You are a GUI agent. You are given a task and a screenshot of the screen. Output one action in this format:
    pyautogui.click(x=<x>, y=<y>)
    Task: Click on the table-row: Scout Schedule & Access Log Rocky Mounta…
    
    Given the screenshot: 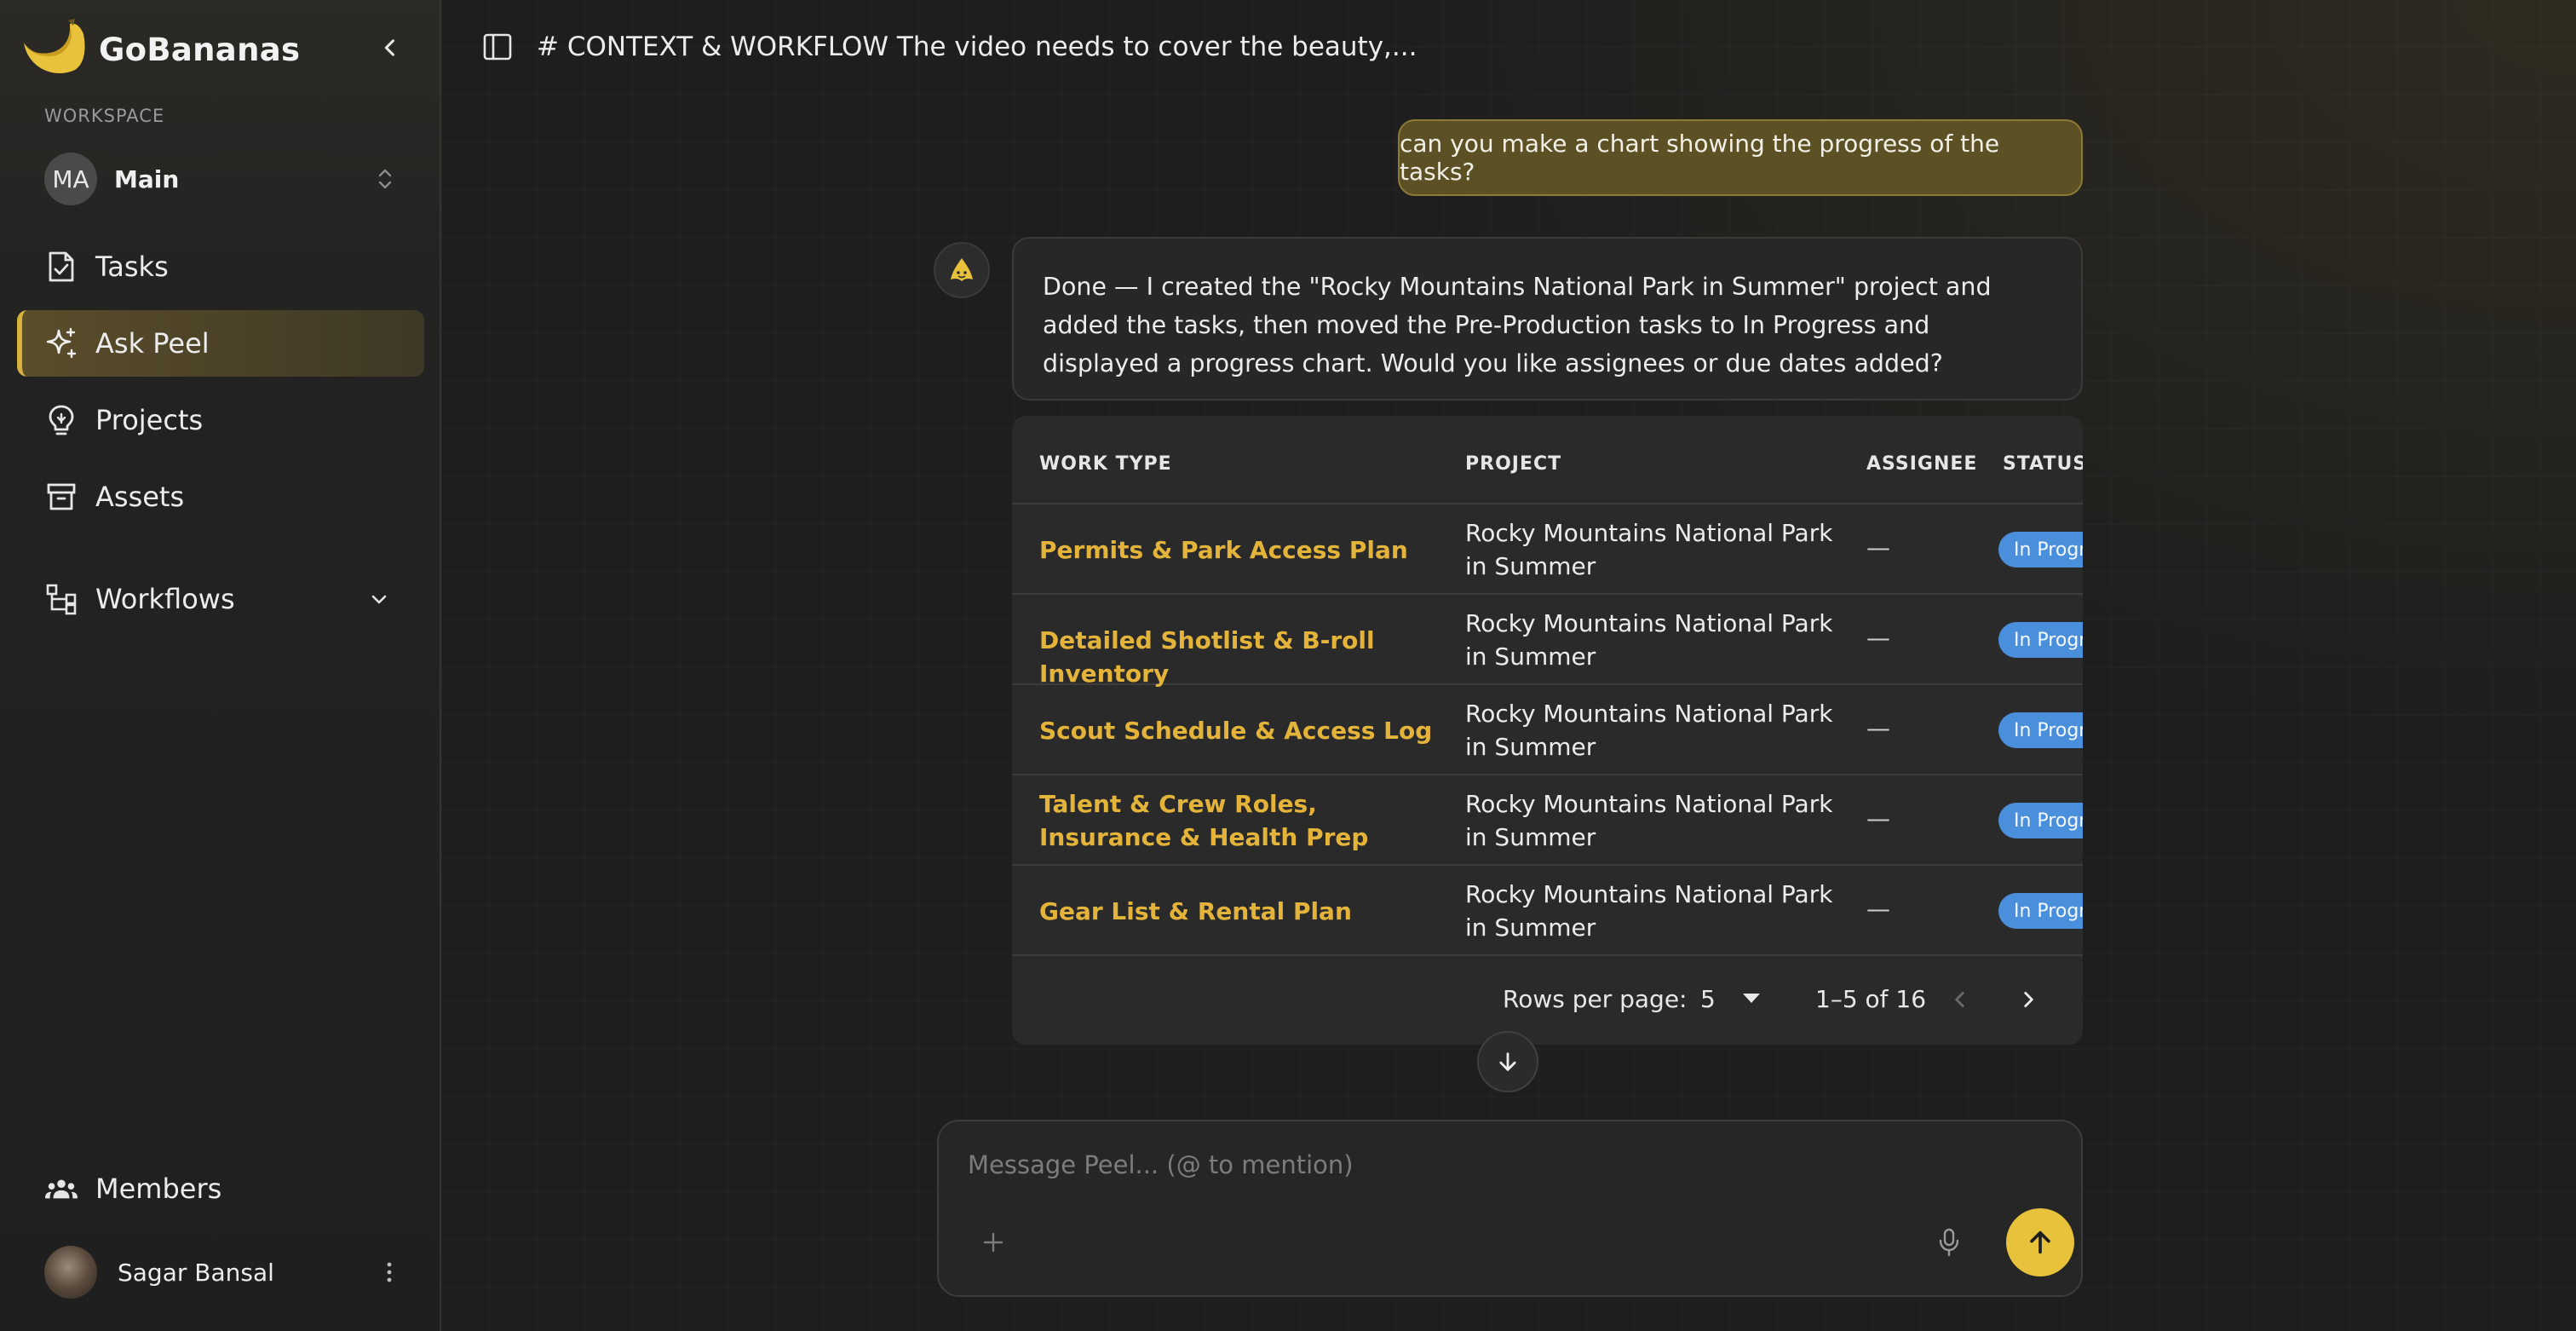 What is the action you would take?
    pyautogui.click(x=1548, y=730)
    